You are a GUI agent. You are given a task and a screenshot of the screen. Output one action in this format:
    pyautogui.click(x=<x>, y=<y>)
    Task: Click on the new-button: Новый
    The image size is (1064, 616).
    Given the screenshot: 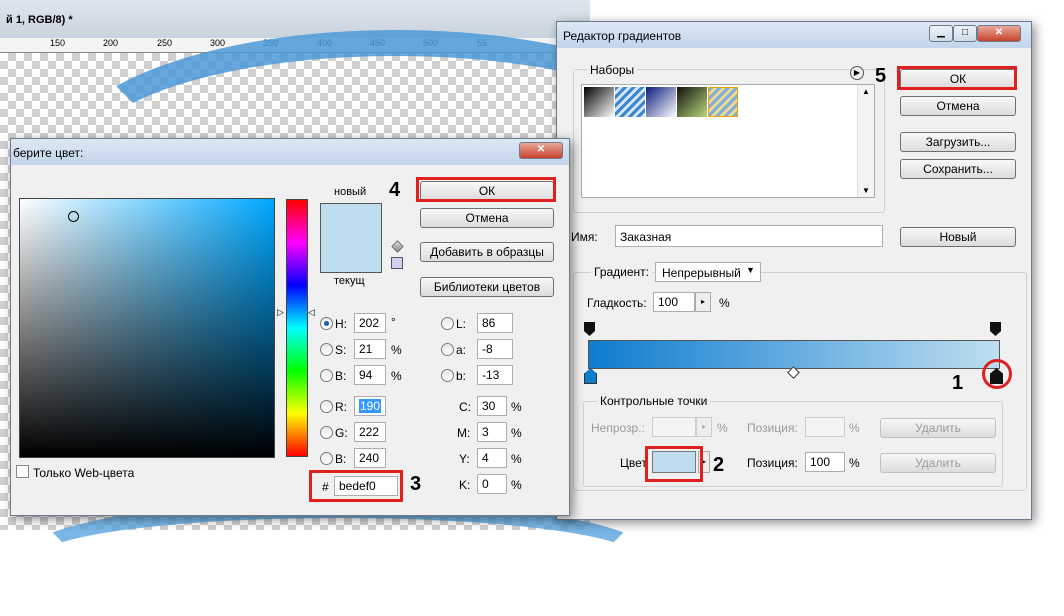 What is the action you would take?
    pyautogui.click(x=958, y=237)
    